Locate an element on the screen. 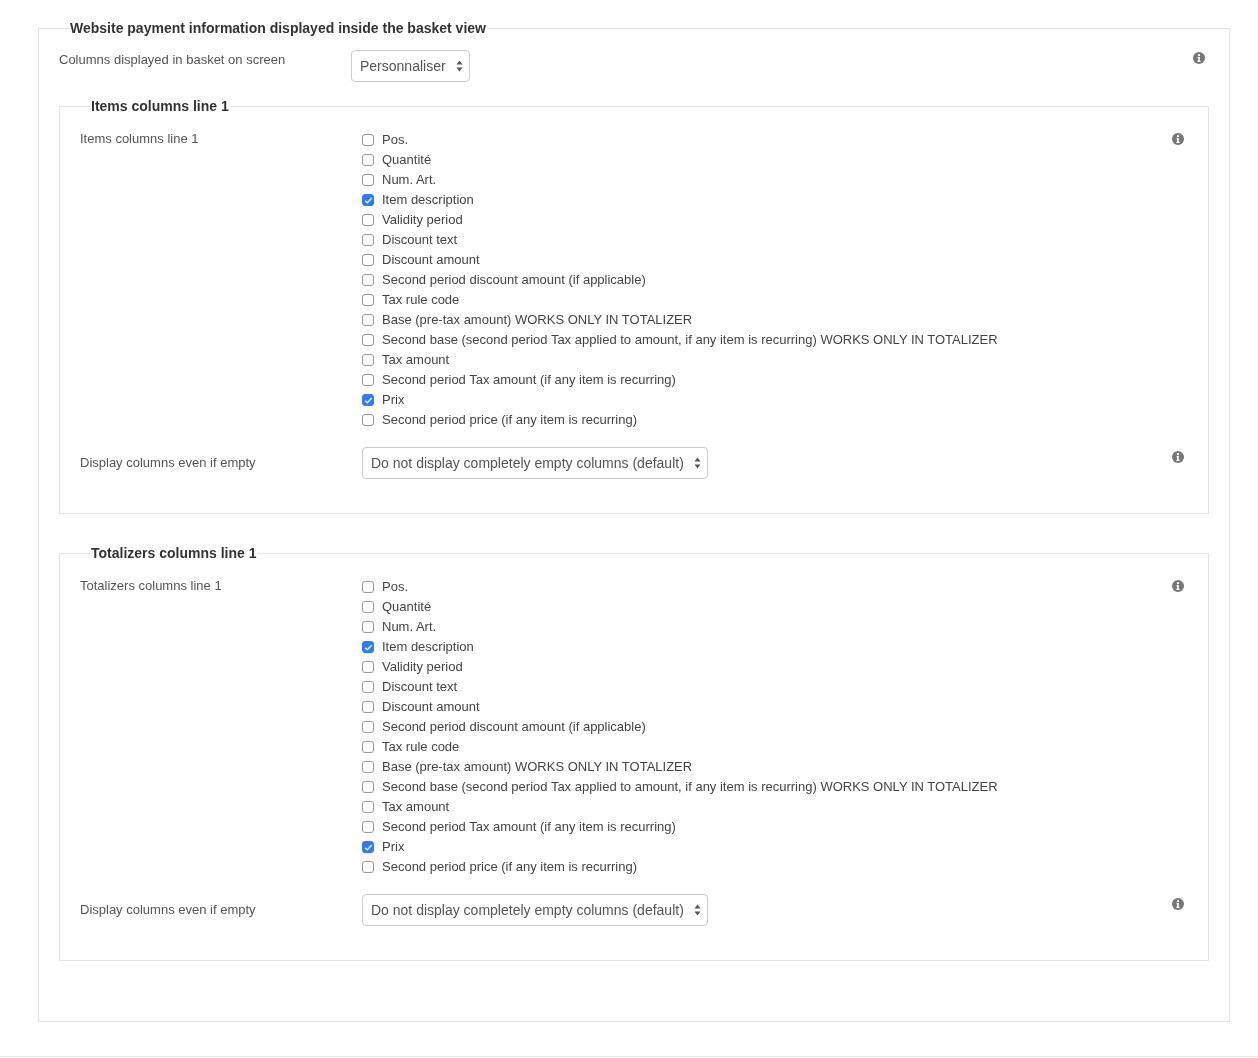  group-title: Items columns line 1 is located at coordinates (160, 106).